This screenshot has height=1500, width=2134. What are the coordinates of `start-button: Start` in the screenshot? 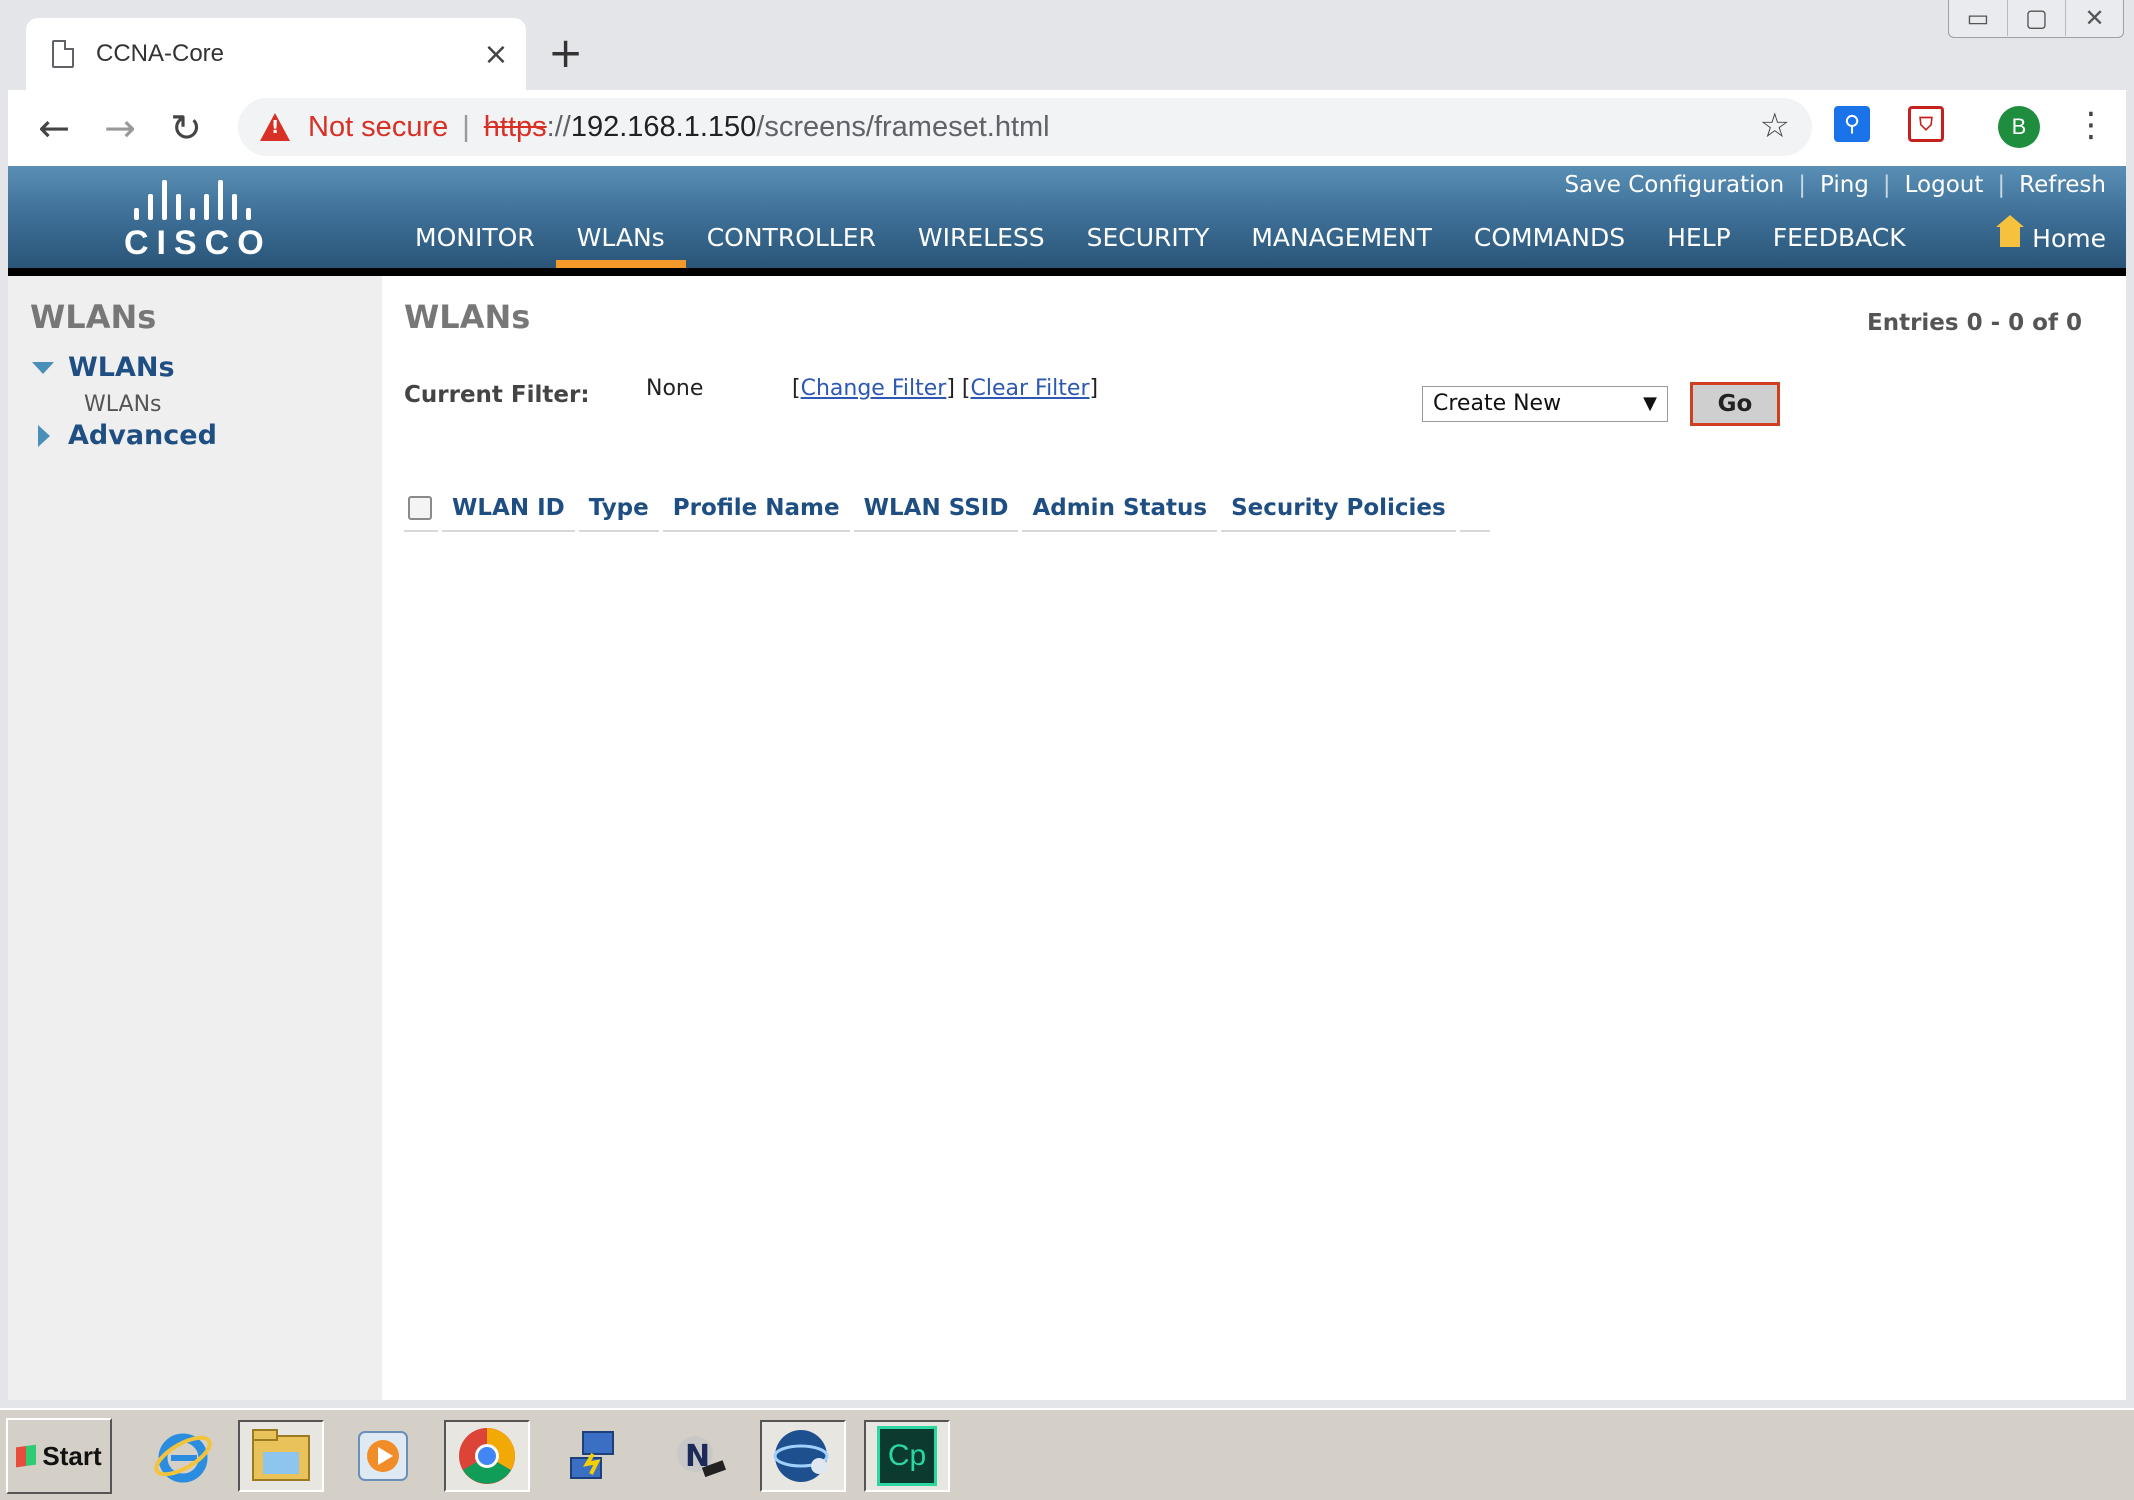 It's located at (59, 1456).